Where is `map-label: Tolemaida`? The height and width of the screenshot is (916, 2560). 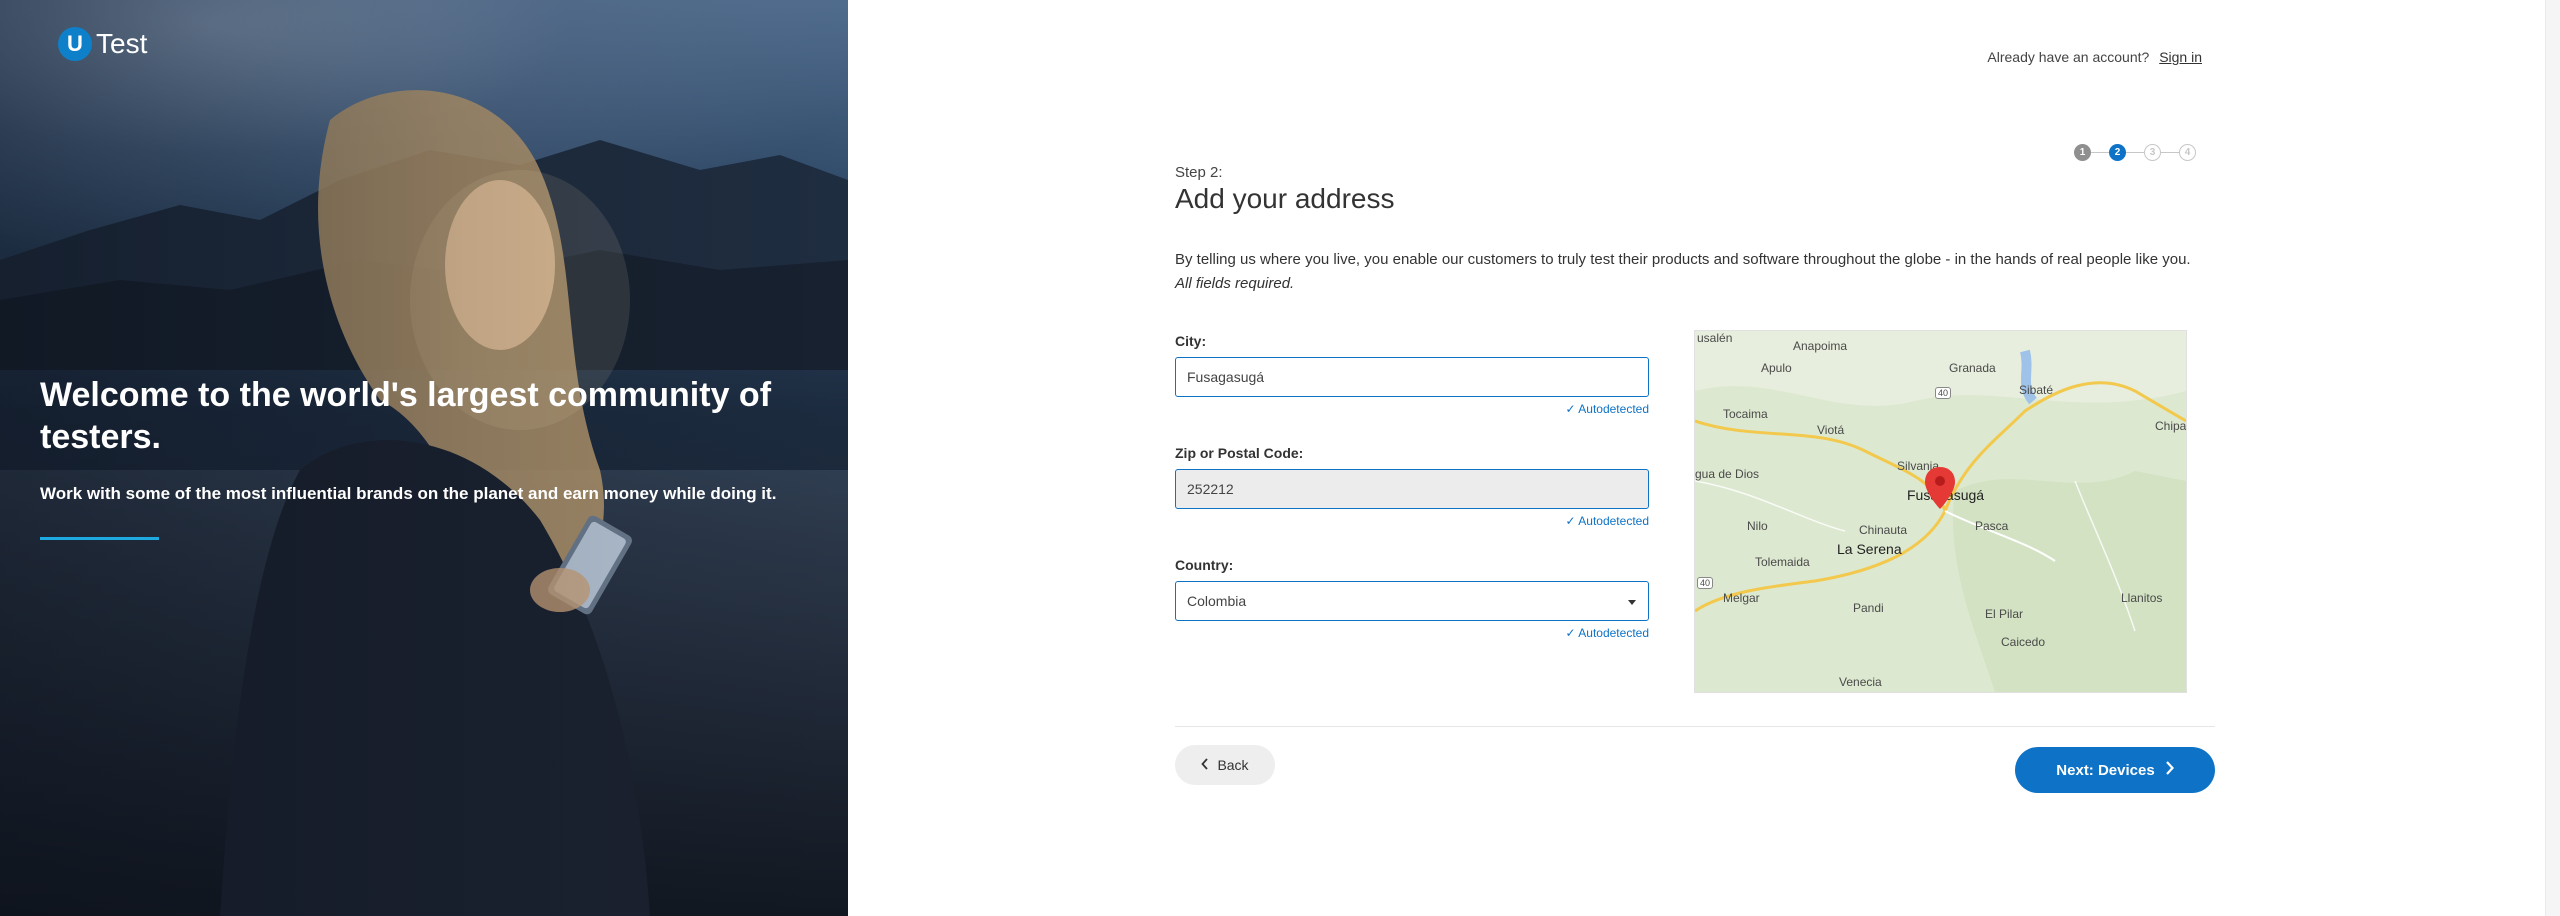 map-label: Tolemaida is located at coordinates (1782, 562).